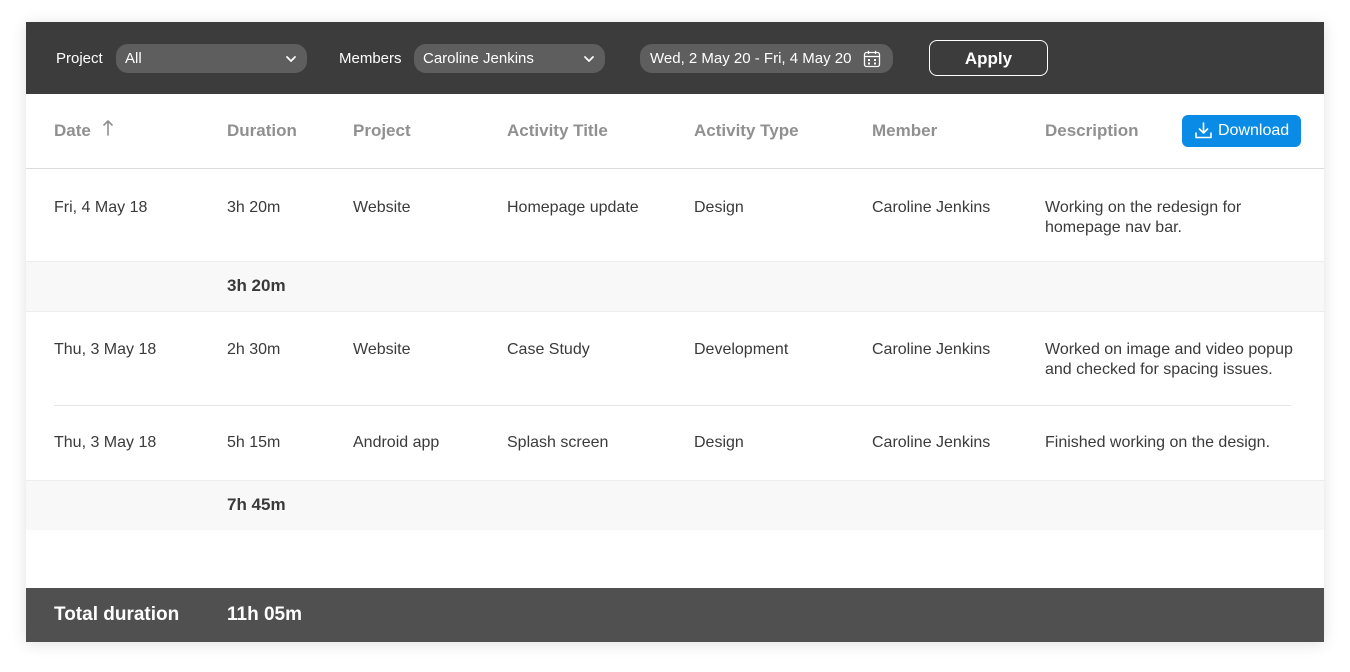 Image resolution: width=1350 pixels, height=672 pixels. I want to click on subtotal-row: 3h 20m, so click(675, 286).